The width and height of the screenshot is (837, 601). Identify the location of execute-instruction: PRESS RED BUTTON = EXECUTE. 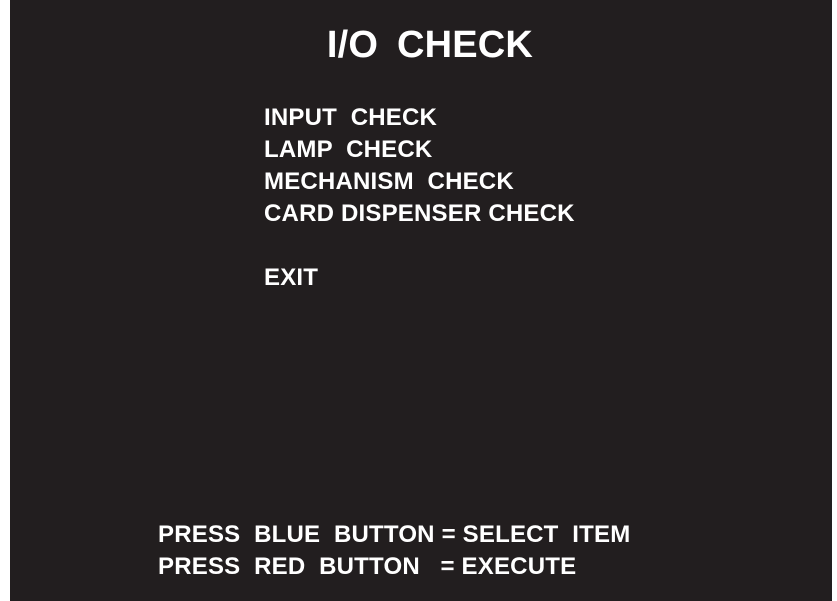
(367, 566).